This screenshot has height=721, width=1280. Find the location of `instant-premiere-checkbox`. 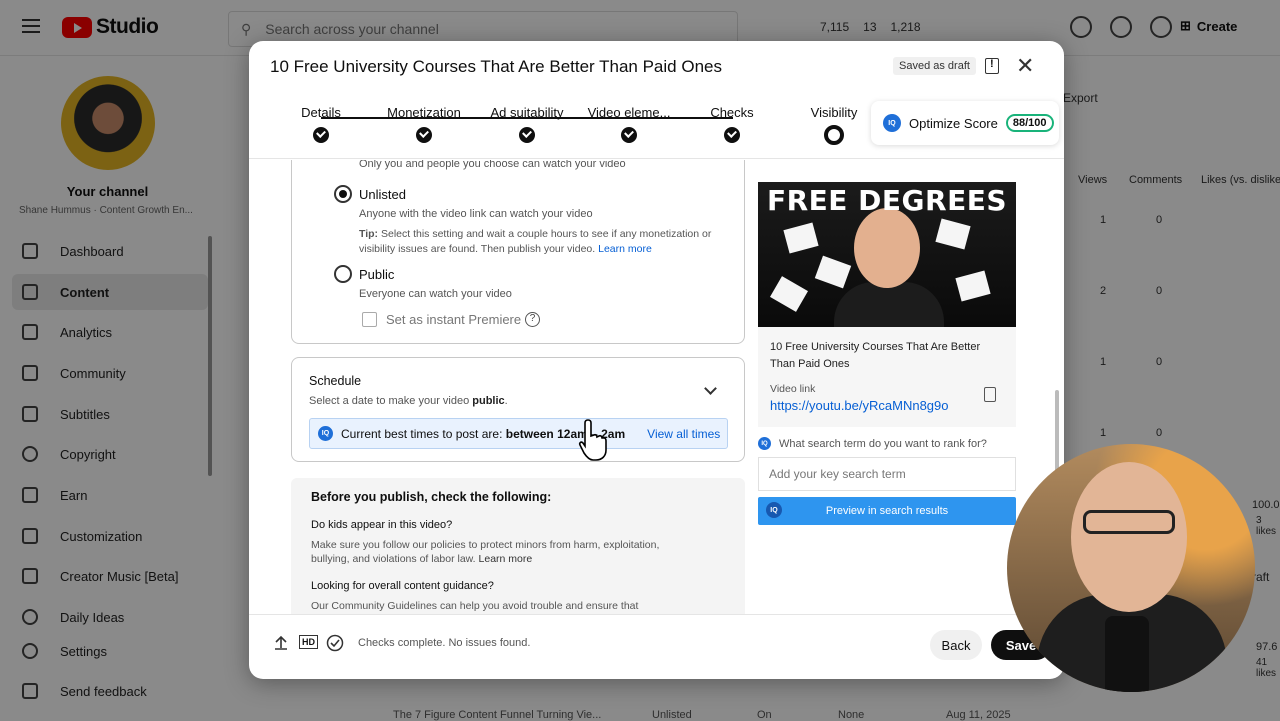

instant-premiere-checkbox is located at coordinates (369, 319).